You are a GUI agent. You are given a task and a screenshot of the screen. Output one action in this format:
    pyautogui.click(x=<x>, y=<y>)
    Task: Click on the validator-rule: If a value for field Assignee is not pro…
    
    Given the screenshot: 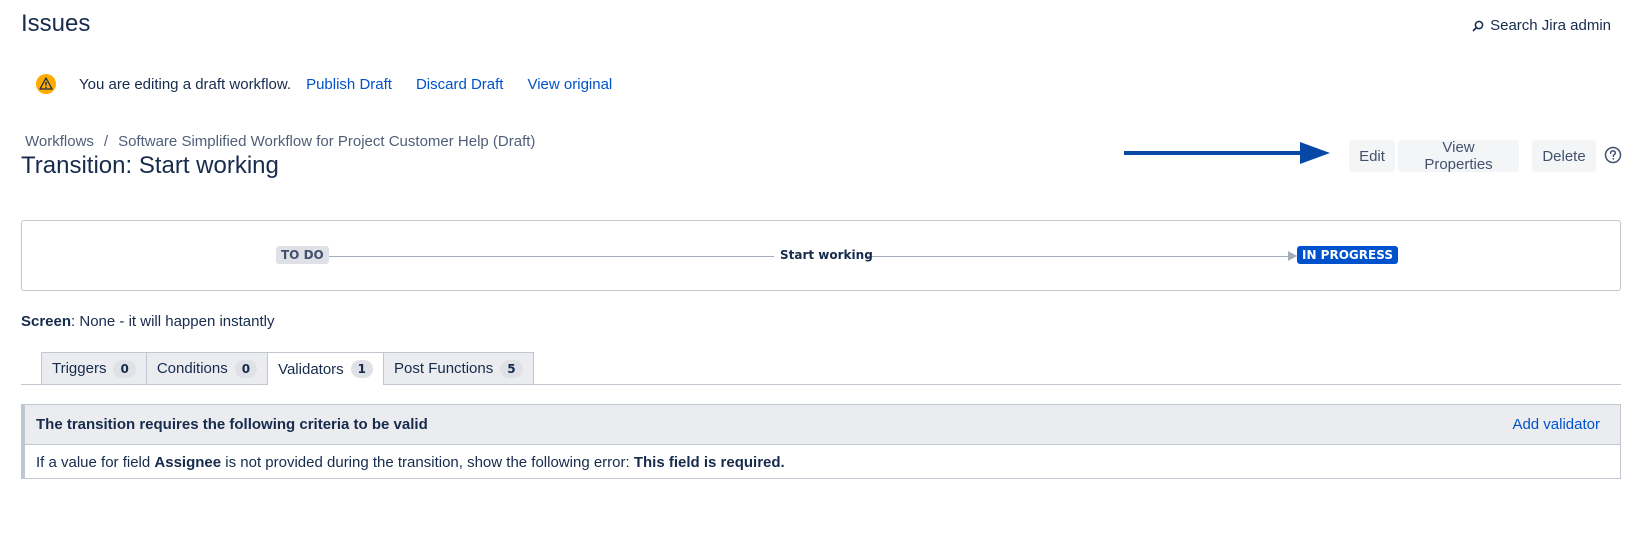 What is the action you would take?
    pyautogui.click(x=822, y=462)
    